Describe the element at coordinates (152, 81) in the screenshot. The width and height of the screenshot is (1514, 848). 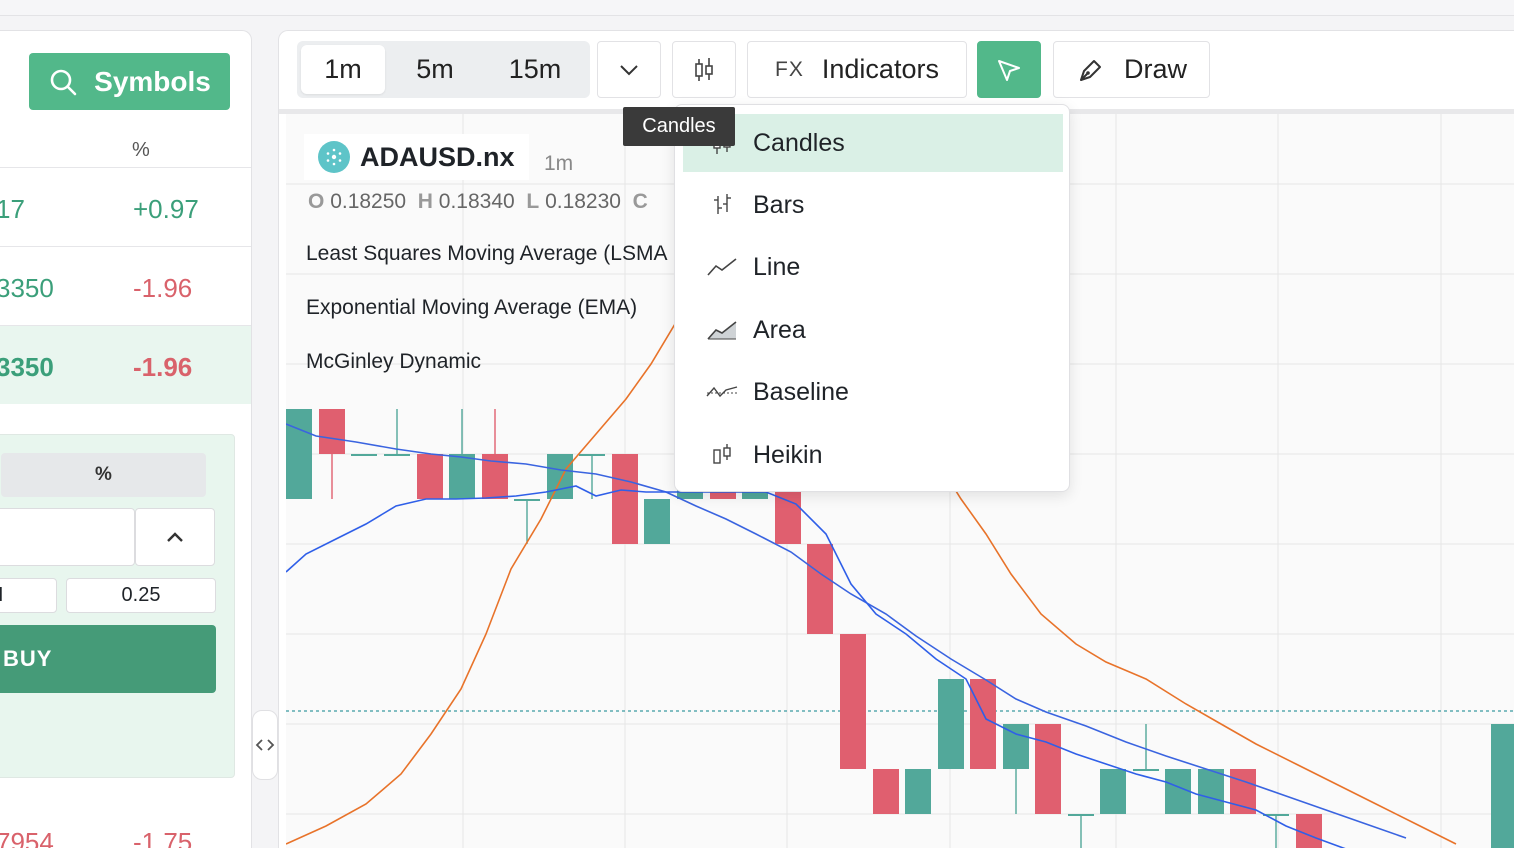
I see `symbols-button-label: Symbols` at that location.